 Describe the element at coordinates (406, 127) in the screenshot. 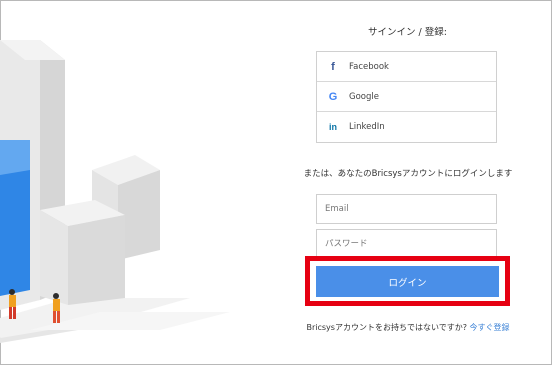

I see `linkedin-login-button: in LinkedIn` at that location.